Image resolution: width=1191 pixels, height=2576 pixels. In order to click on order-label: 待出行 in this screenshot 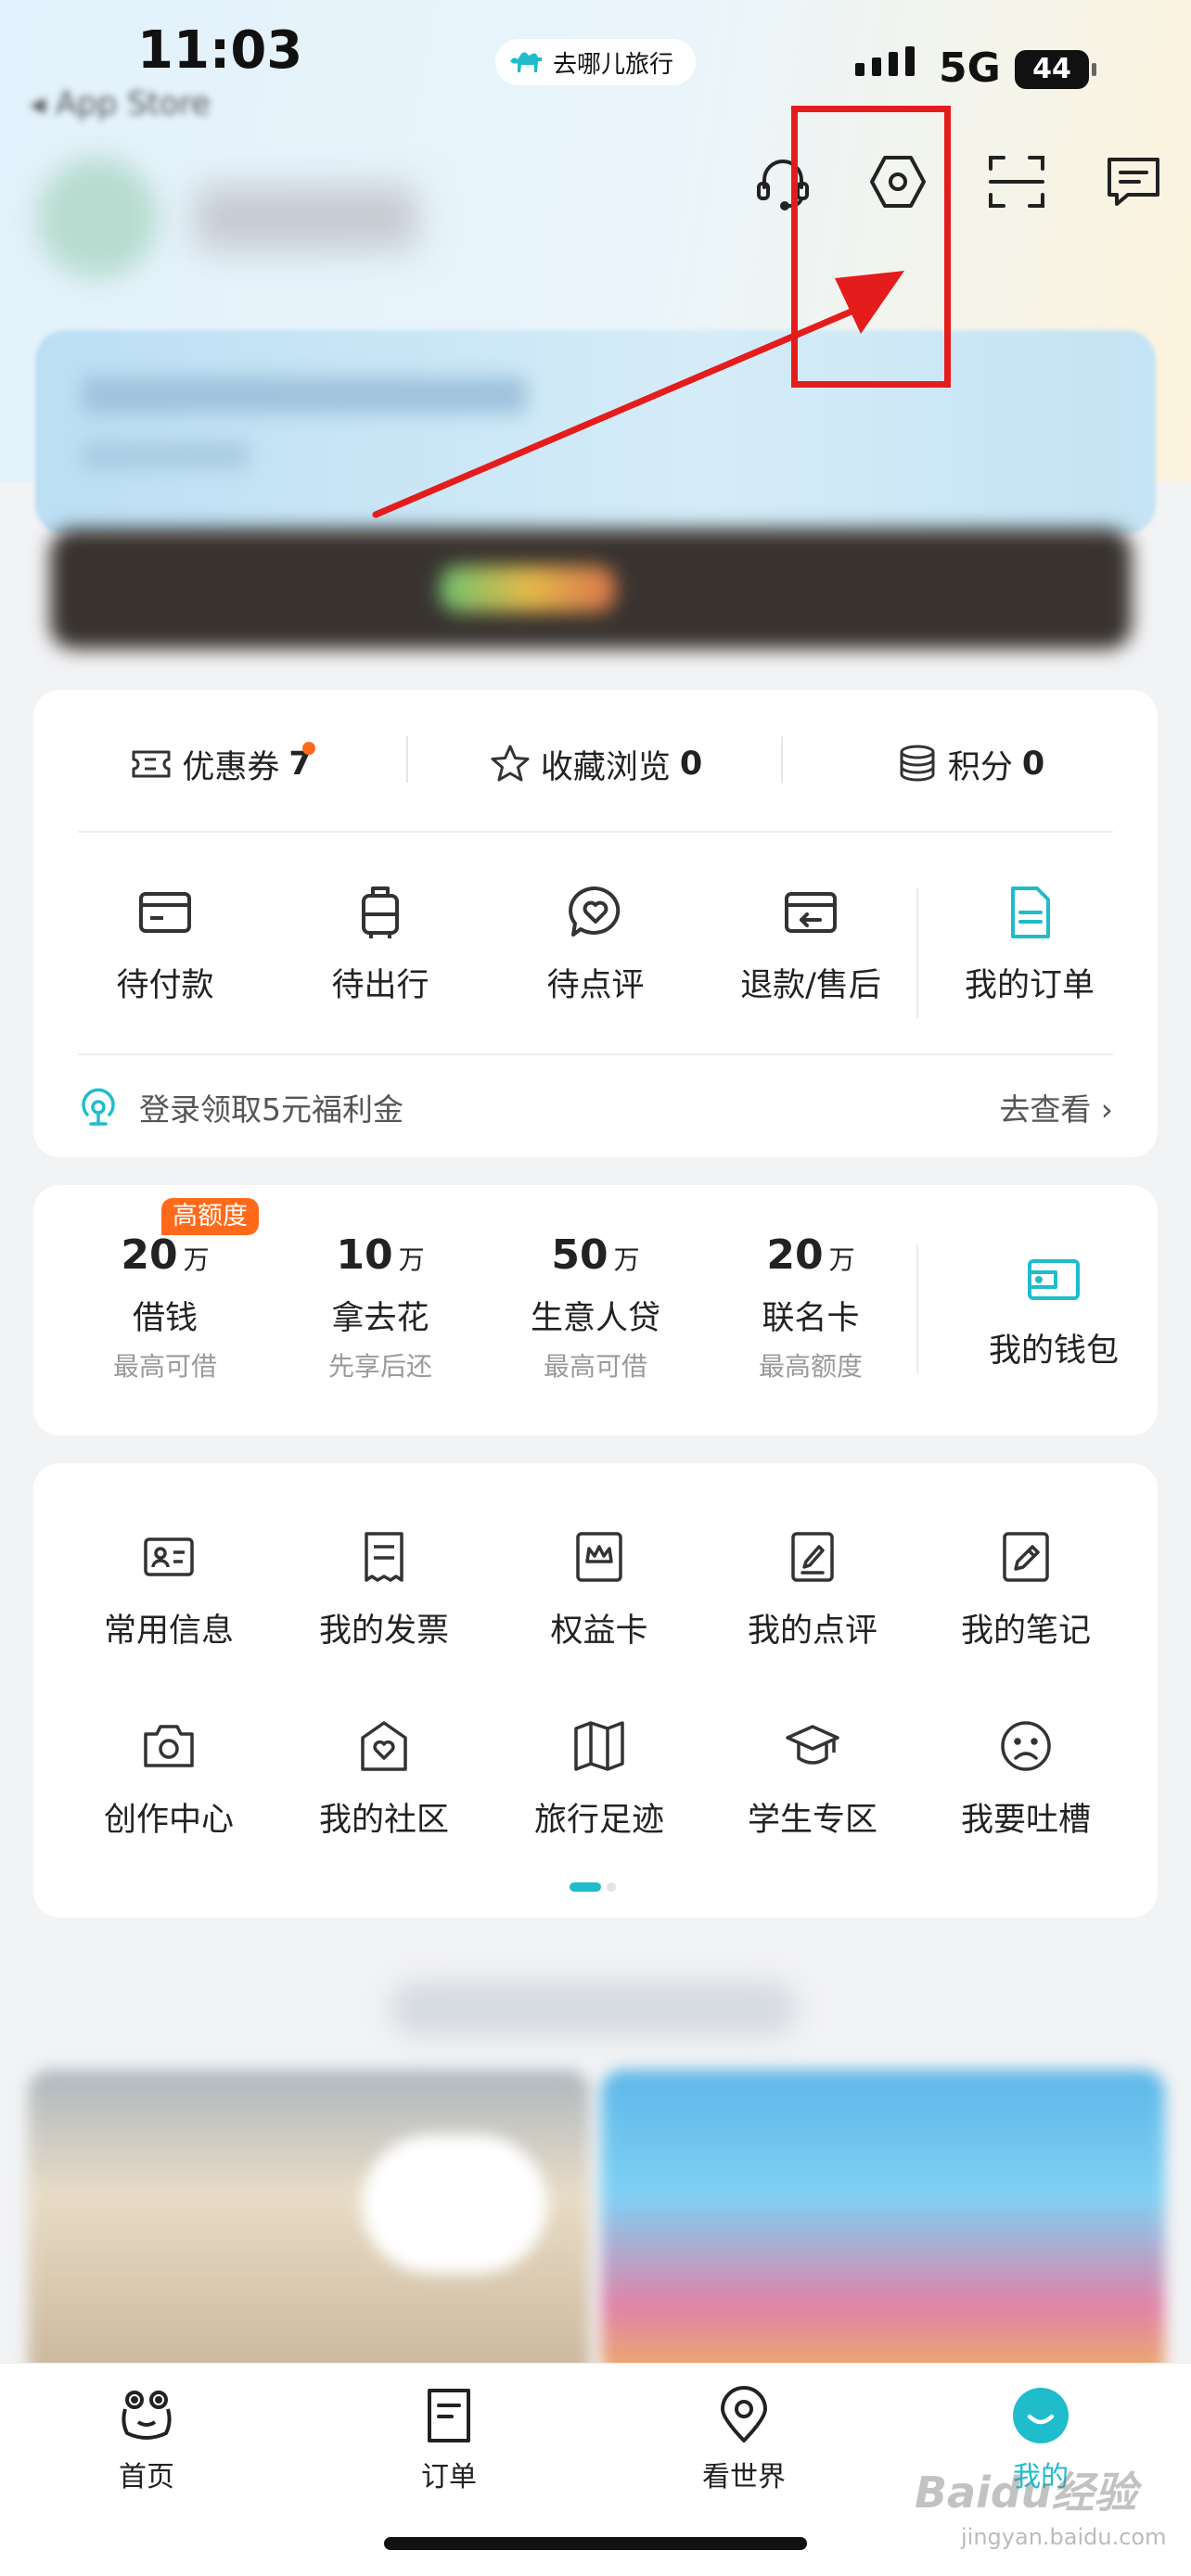, I will do `click(380, 985)`.